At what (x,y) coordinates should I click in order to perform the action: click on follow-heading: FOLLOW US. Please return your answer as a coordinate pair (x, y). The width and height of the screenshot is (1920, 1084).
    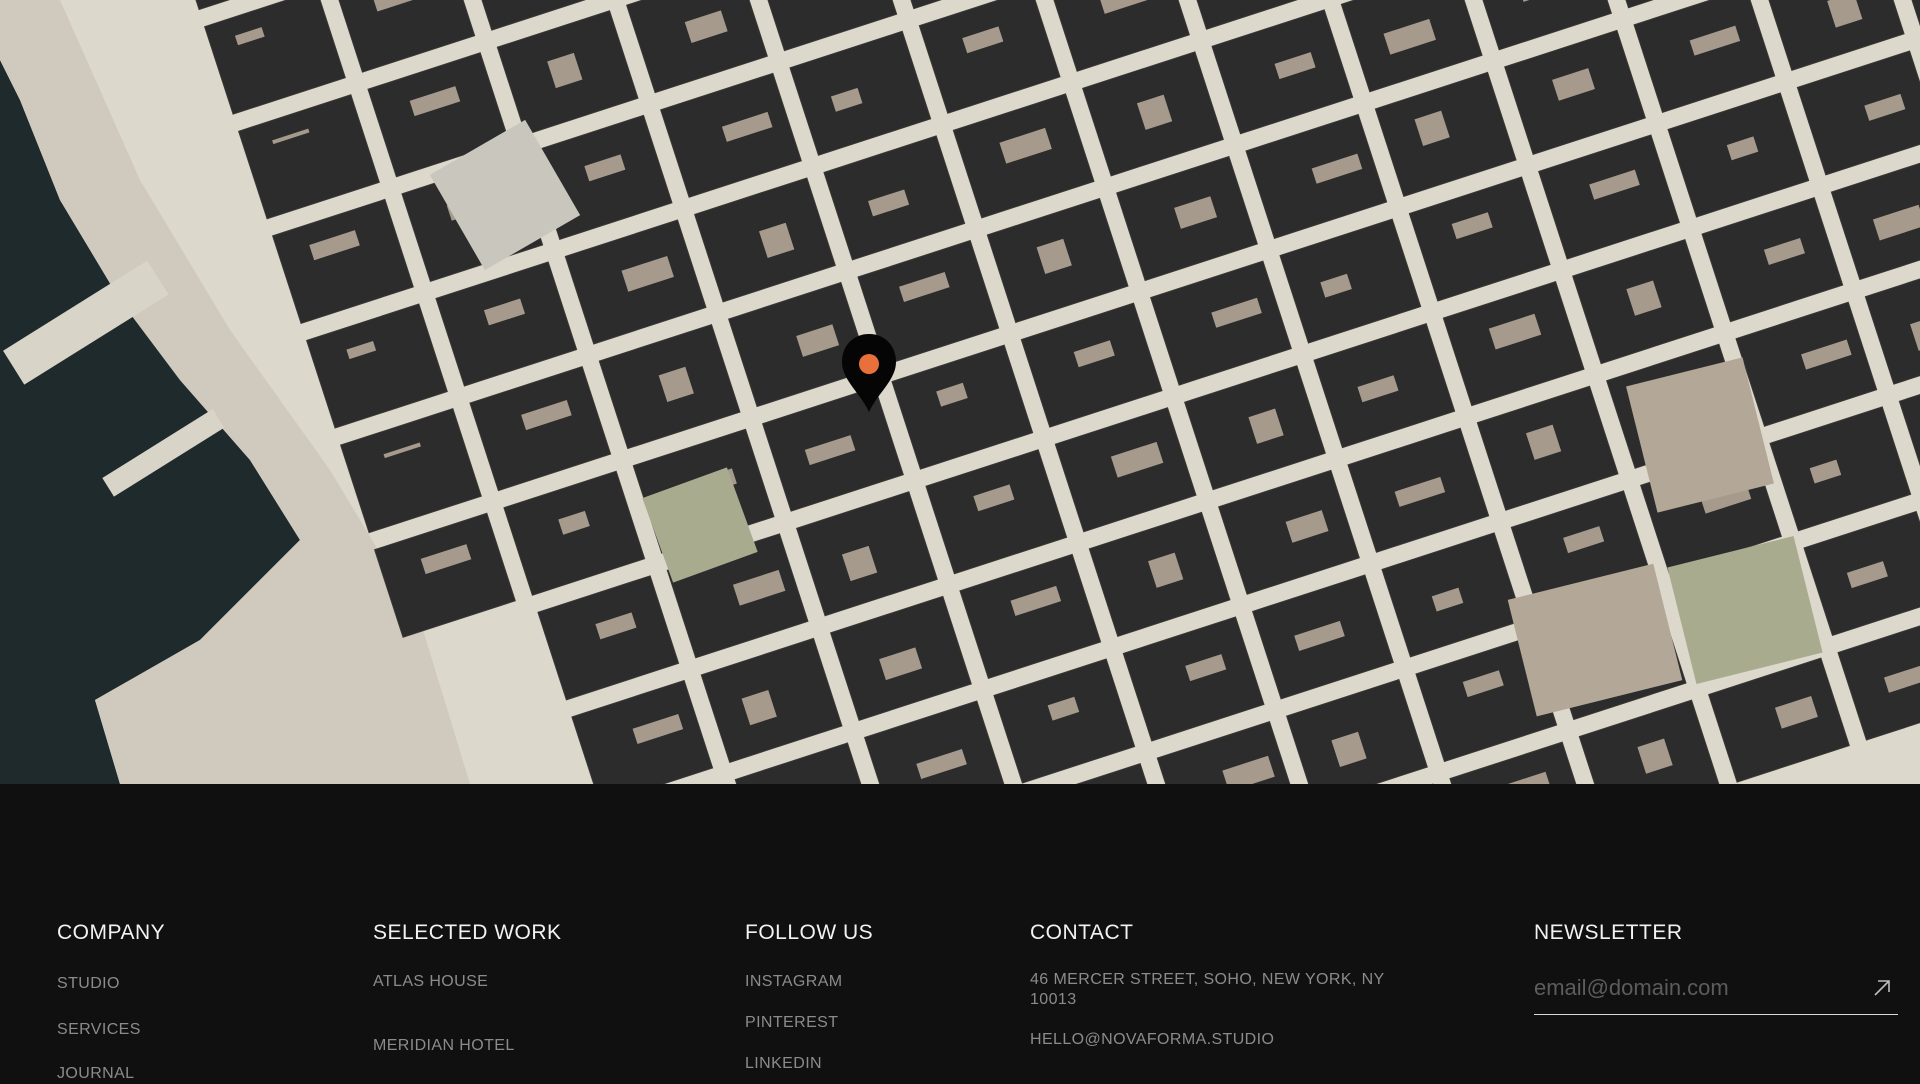
    Looking at the image, I should click on (809, 932).